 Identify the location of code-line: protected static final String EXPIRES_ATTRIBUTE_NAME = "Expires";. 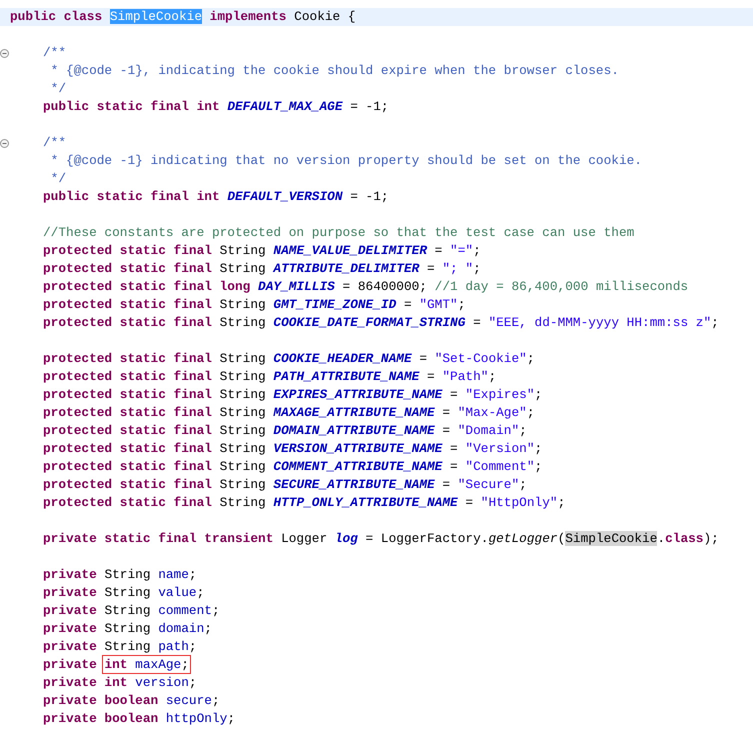
(292, 395).